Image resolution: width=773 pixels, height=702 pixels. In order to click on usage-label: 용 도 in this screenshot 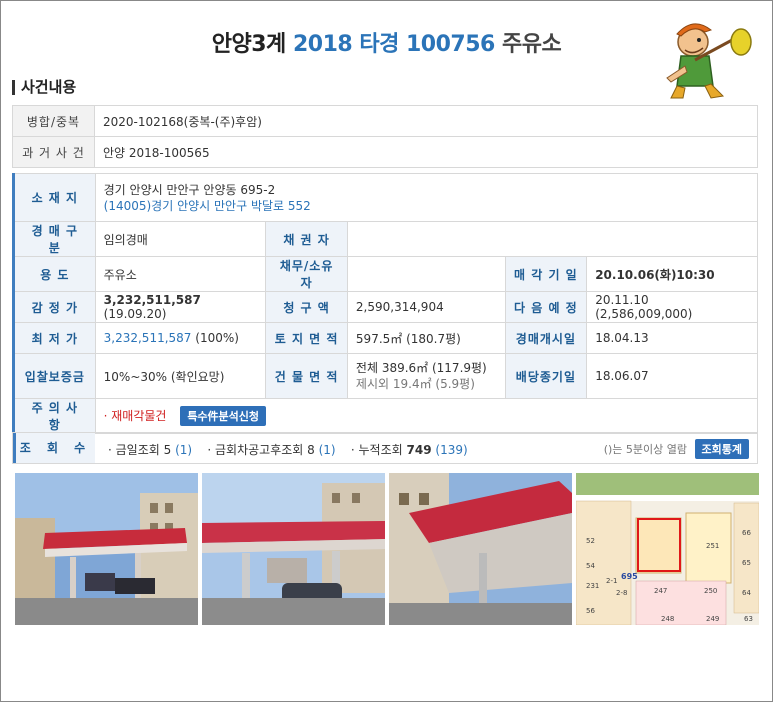, I will do `click(54, 274)`.